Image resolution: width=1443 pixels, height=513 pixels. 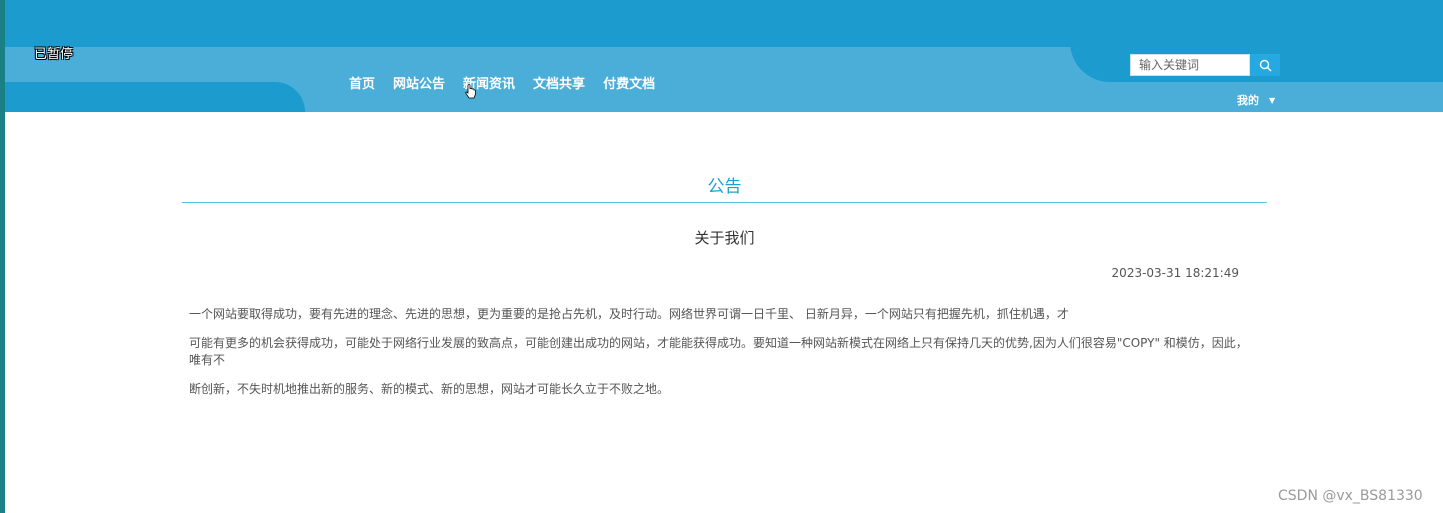 I want to click on user-menu-label: 我的, so click(x=1248, y=100).